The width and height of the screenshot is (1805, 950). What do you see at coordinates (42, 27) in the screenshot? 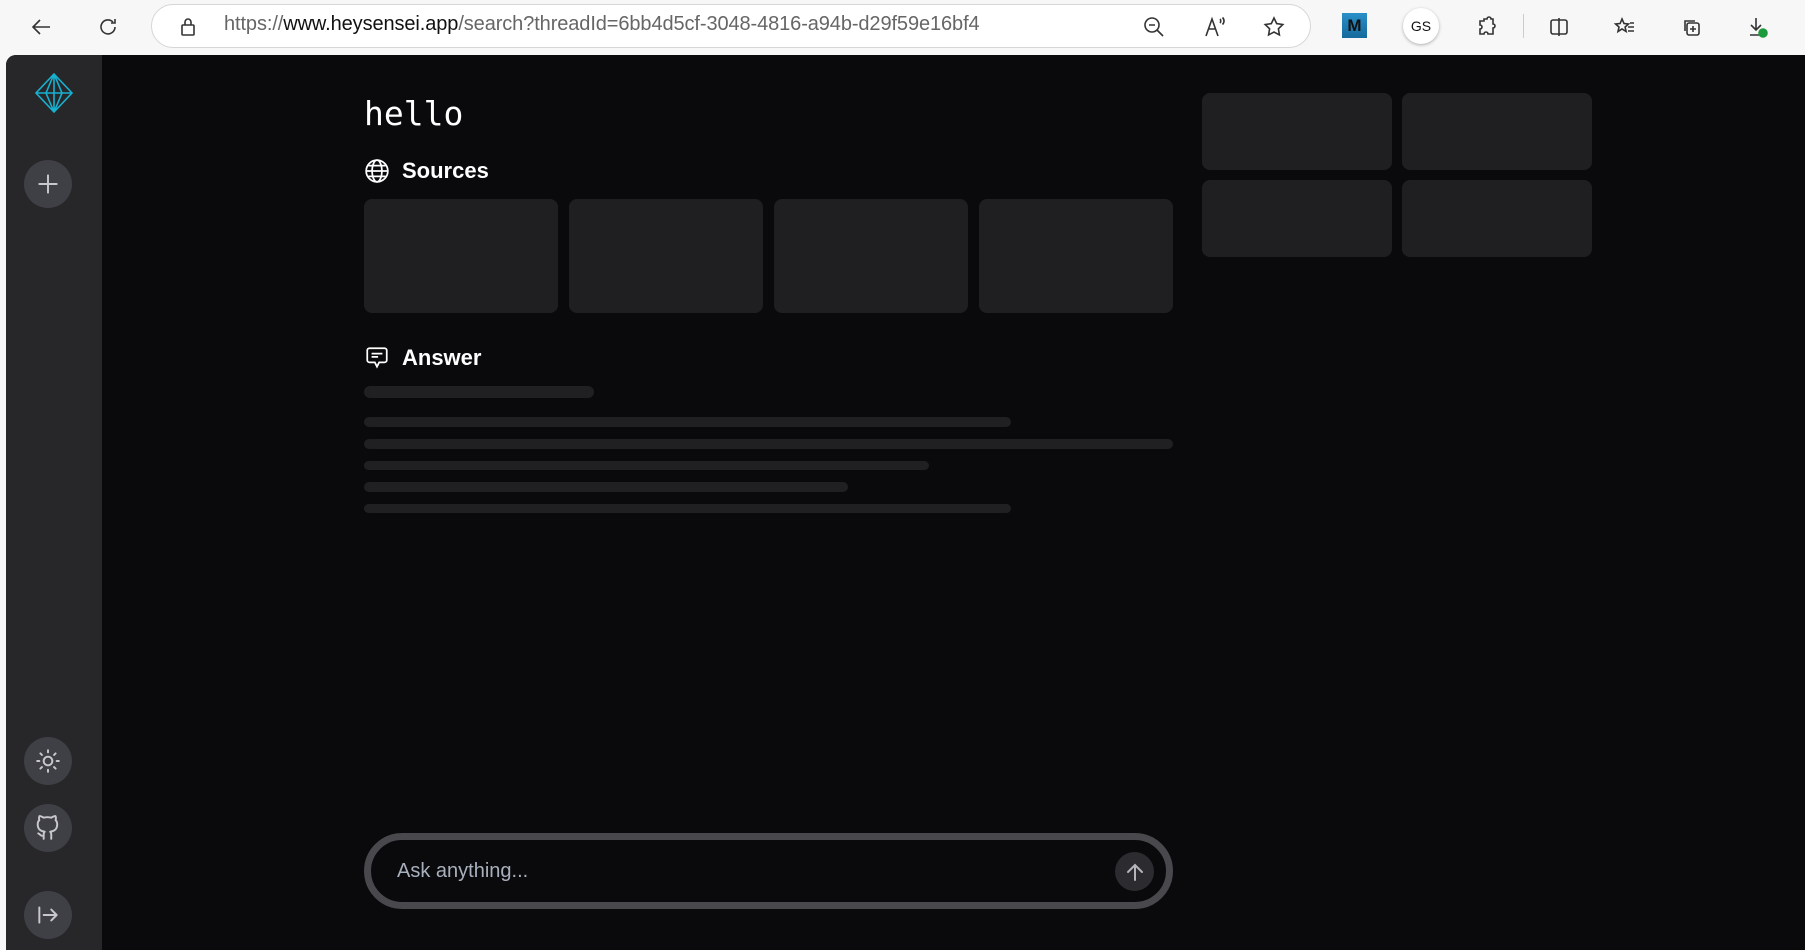
I see `back-icon` at bounding box center [42, 27].